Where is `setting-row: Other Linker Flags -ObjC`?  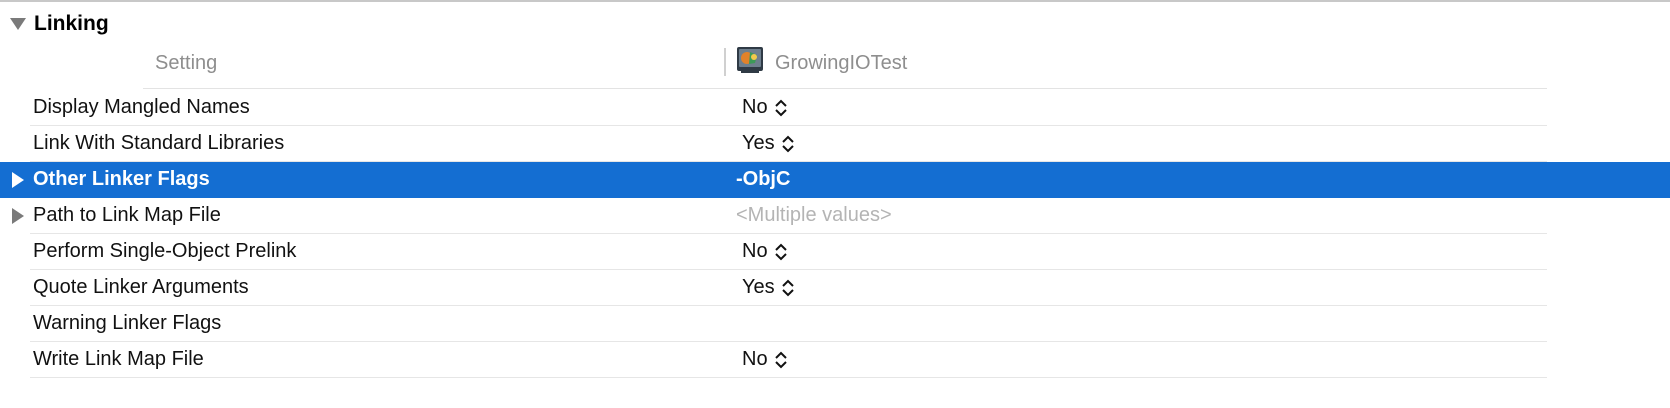 setting-row: Other Linker Flags -ObjC is located at coordinates (835, 180).